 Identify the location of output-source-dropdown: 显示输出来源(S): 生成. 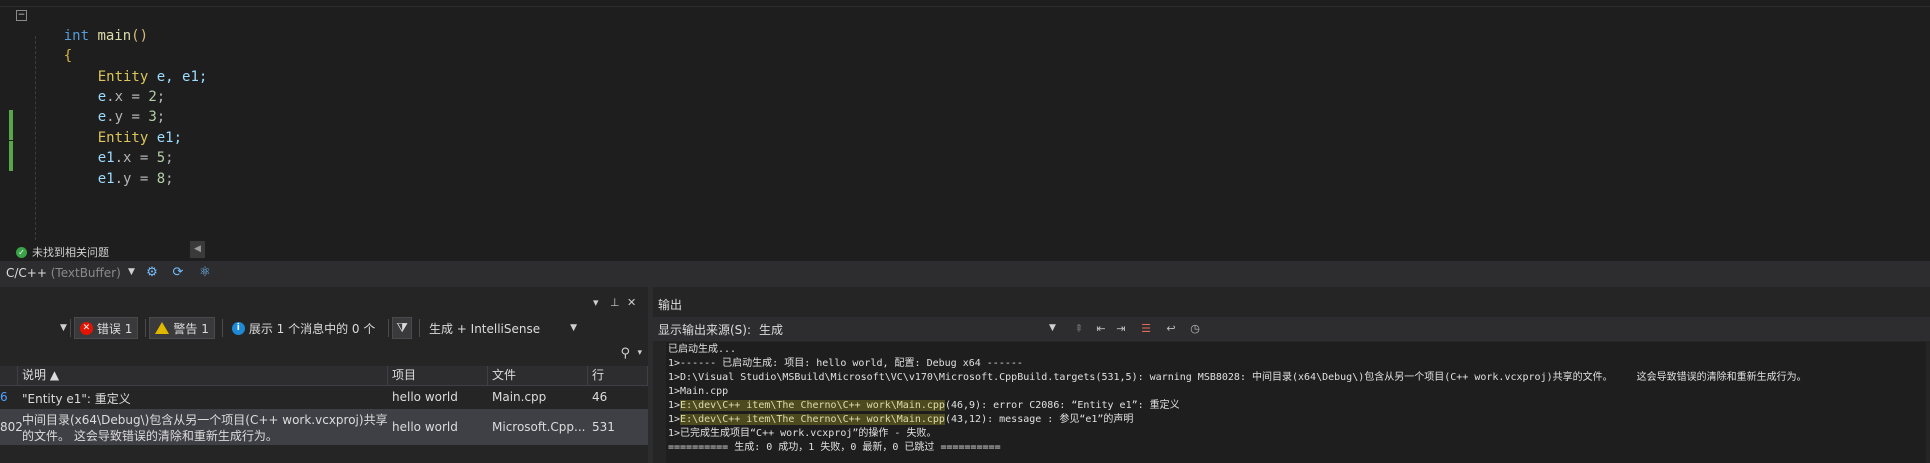
(858, 329).